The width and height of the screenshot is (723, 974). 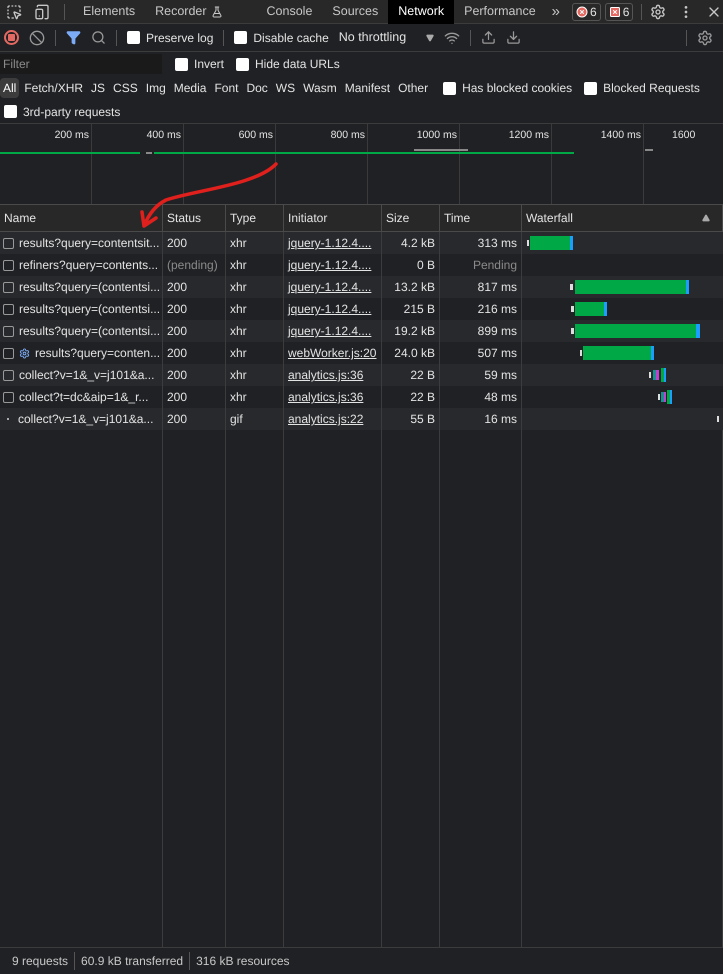 I want to click on checkbox-label: Has blocked cookies, so click(x=517, y=88).